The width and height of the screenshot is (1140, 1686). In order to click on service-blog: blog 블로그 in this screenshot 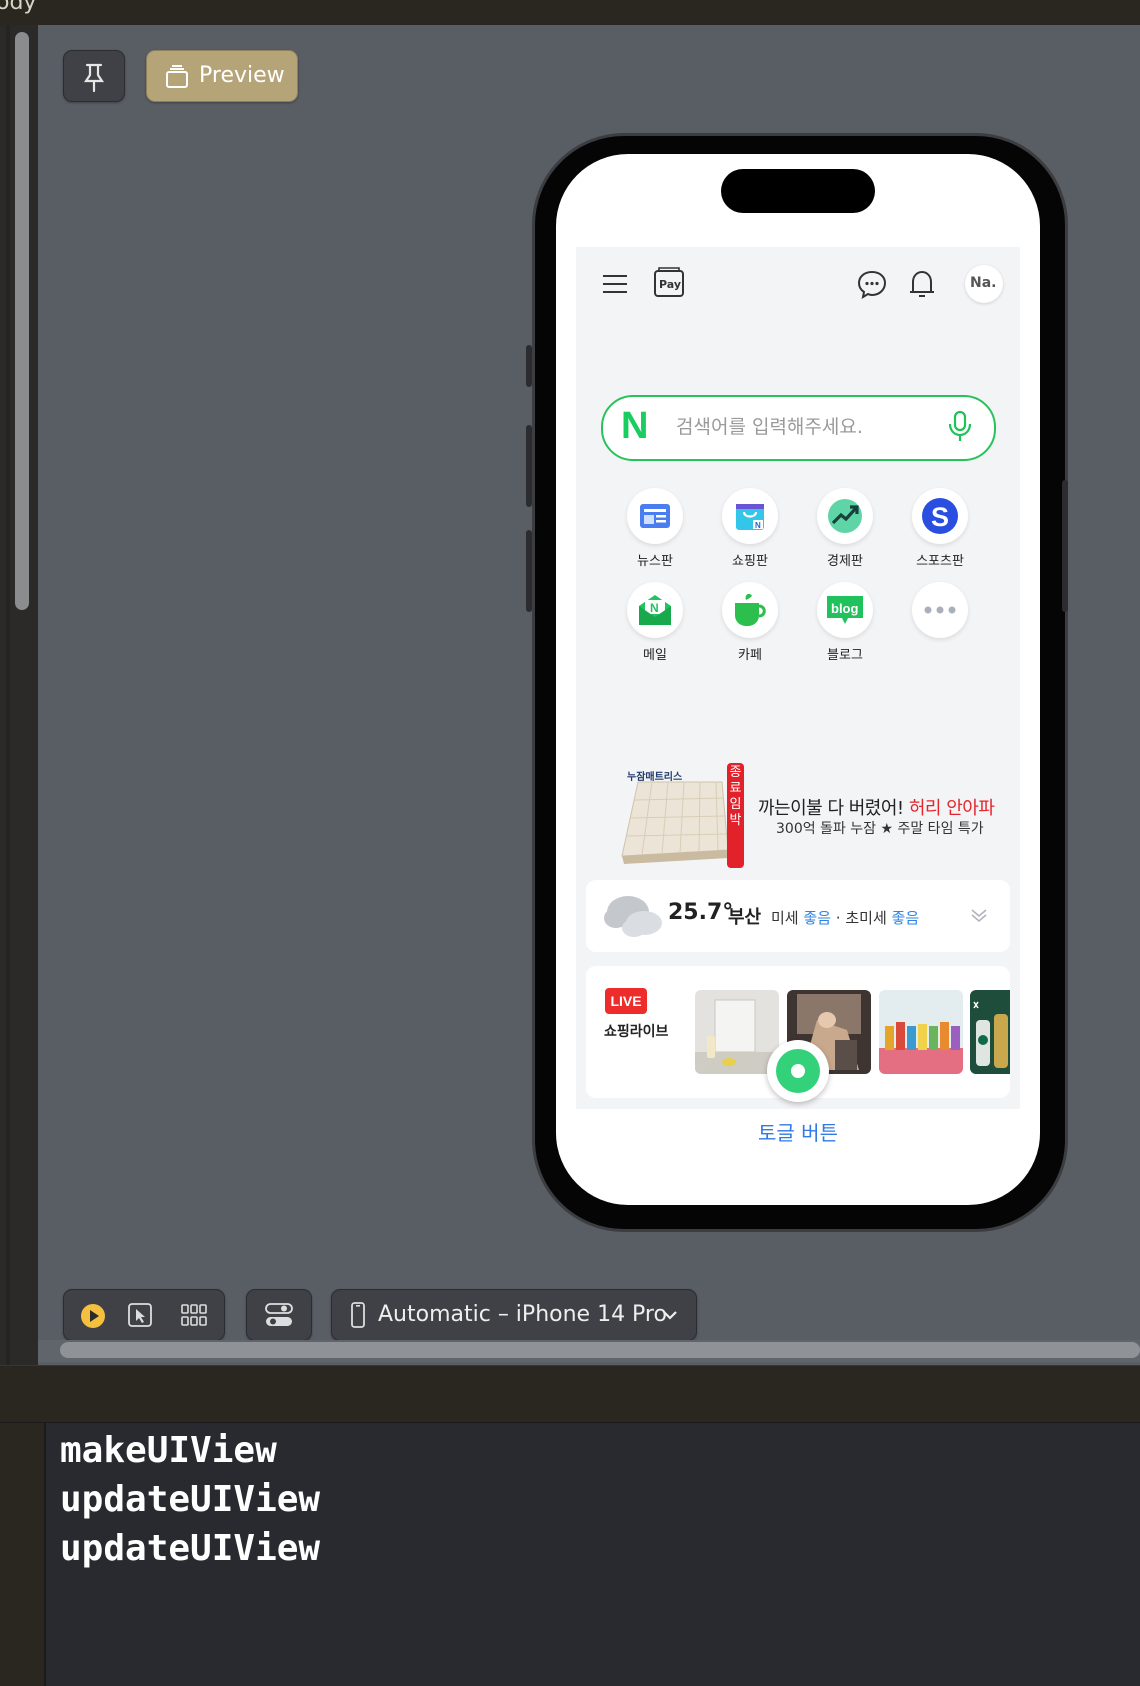, I will do `click(845, 622)`.